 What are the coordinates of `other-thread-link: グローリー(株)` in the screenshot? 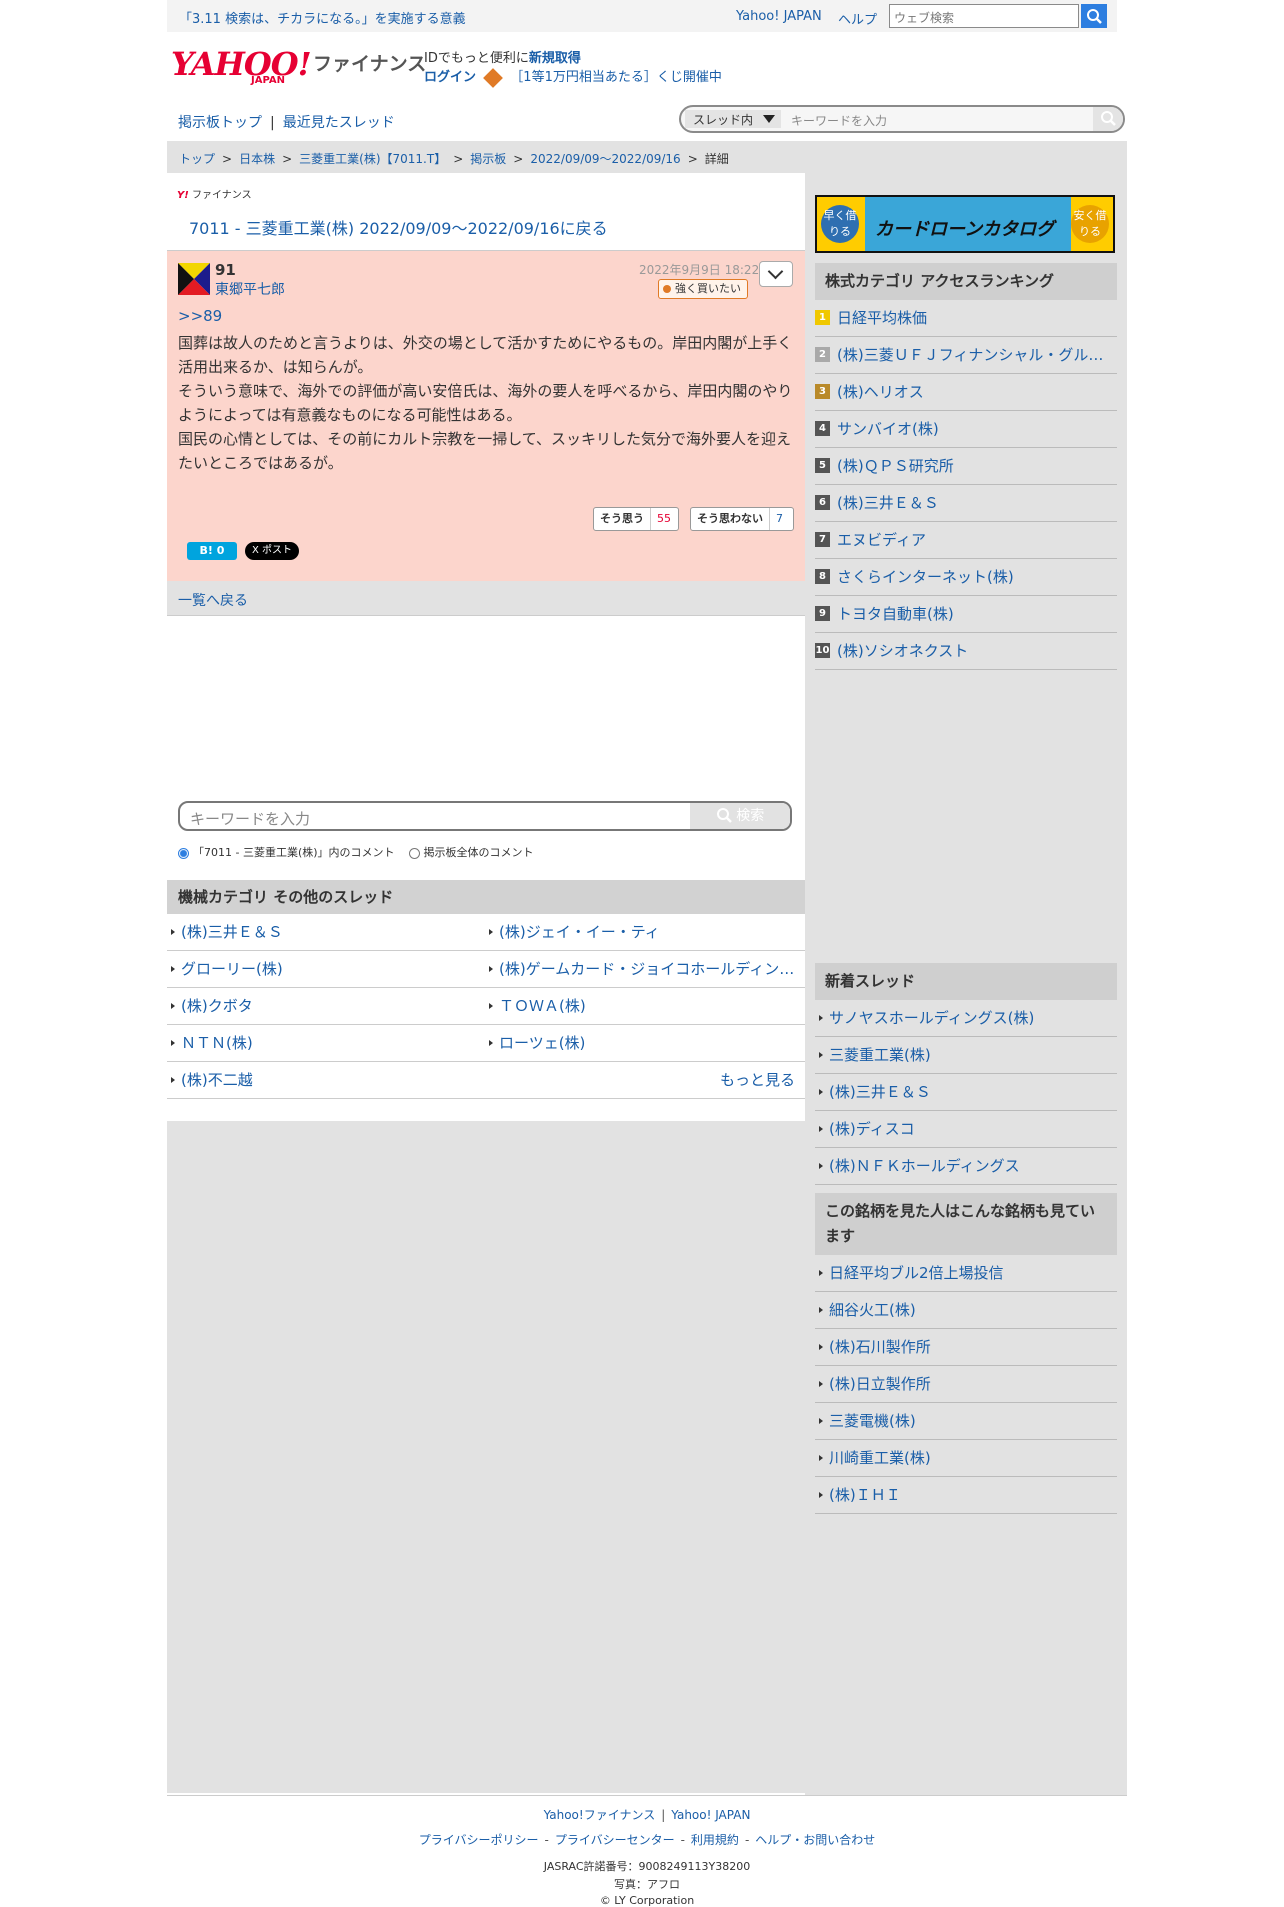 It's located at (326, 969).